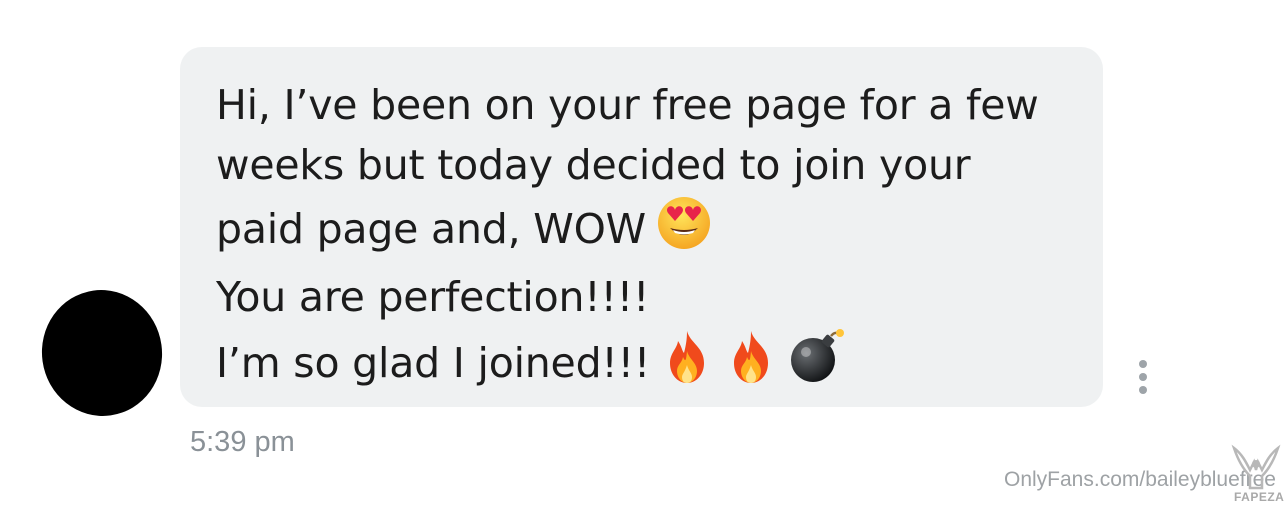  I want to click on more-options-icon, so click(1143, 378).